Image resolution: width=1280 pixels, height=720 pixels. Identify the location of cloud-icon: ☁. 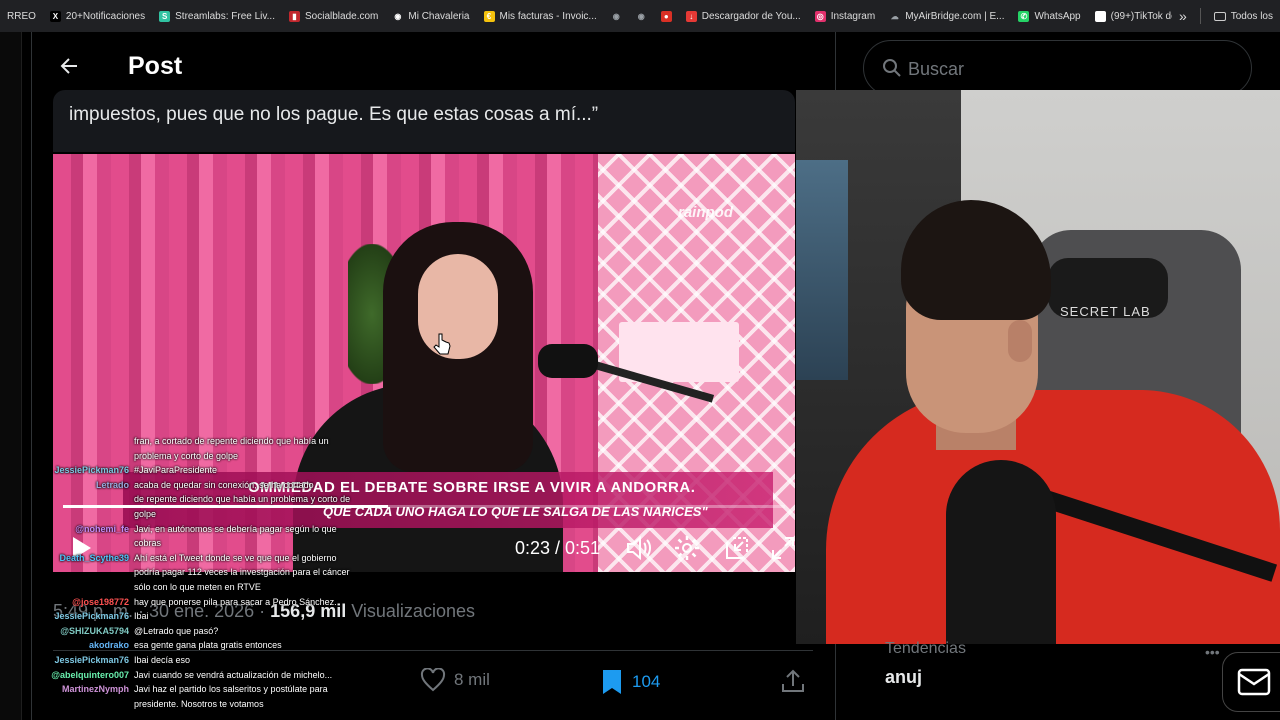
(894, 16).